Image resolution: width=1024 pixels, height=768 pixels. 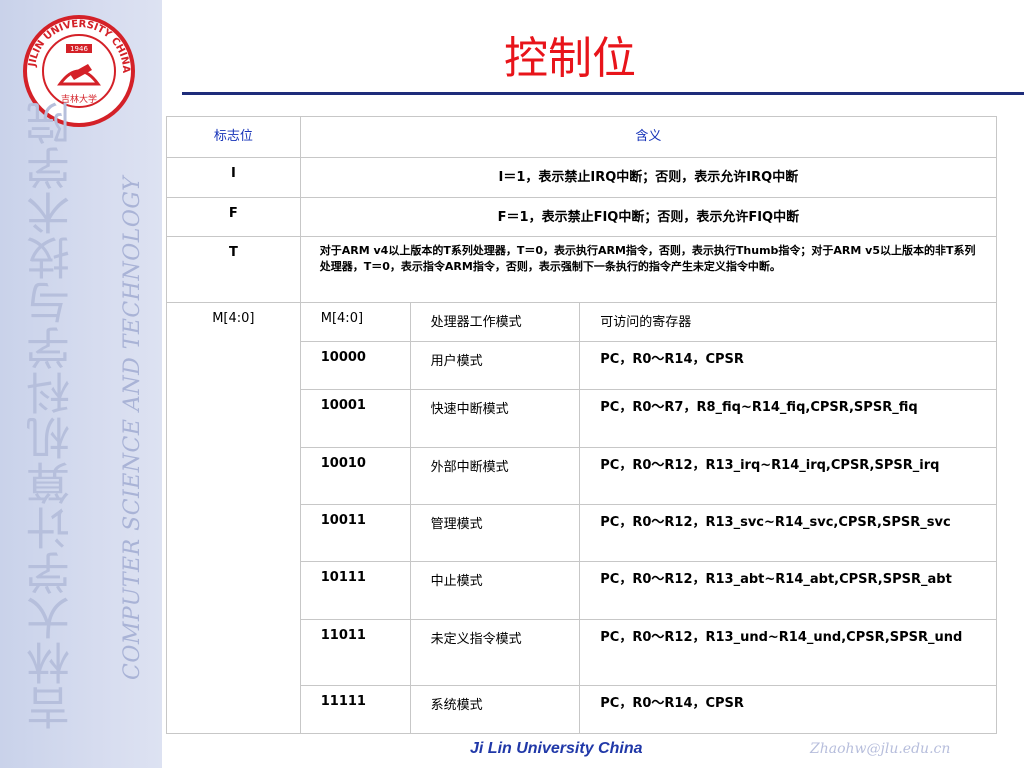 What do you see at coordinates (788, 590) in the screenshot?
I see `mode-regs: PC，R0～R12，R13_abt~R14_abt,CPSR,SPSR_abt` at bounding box center [788, 590].